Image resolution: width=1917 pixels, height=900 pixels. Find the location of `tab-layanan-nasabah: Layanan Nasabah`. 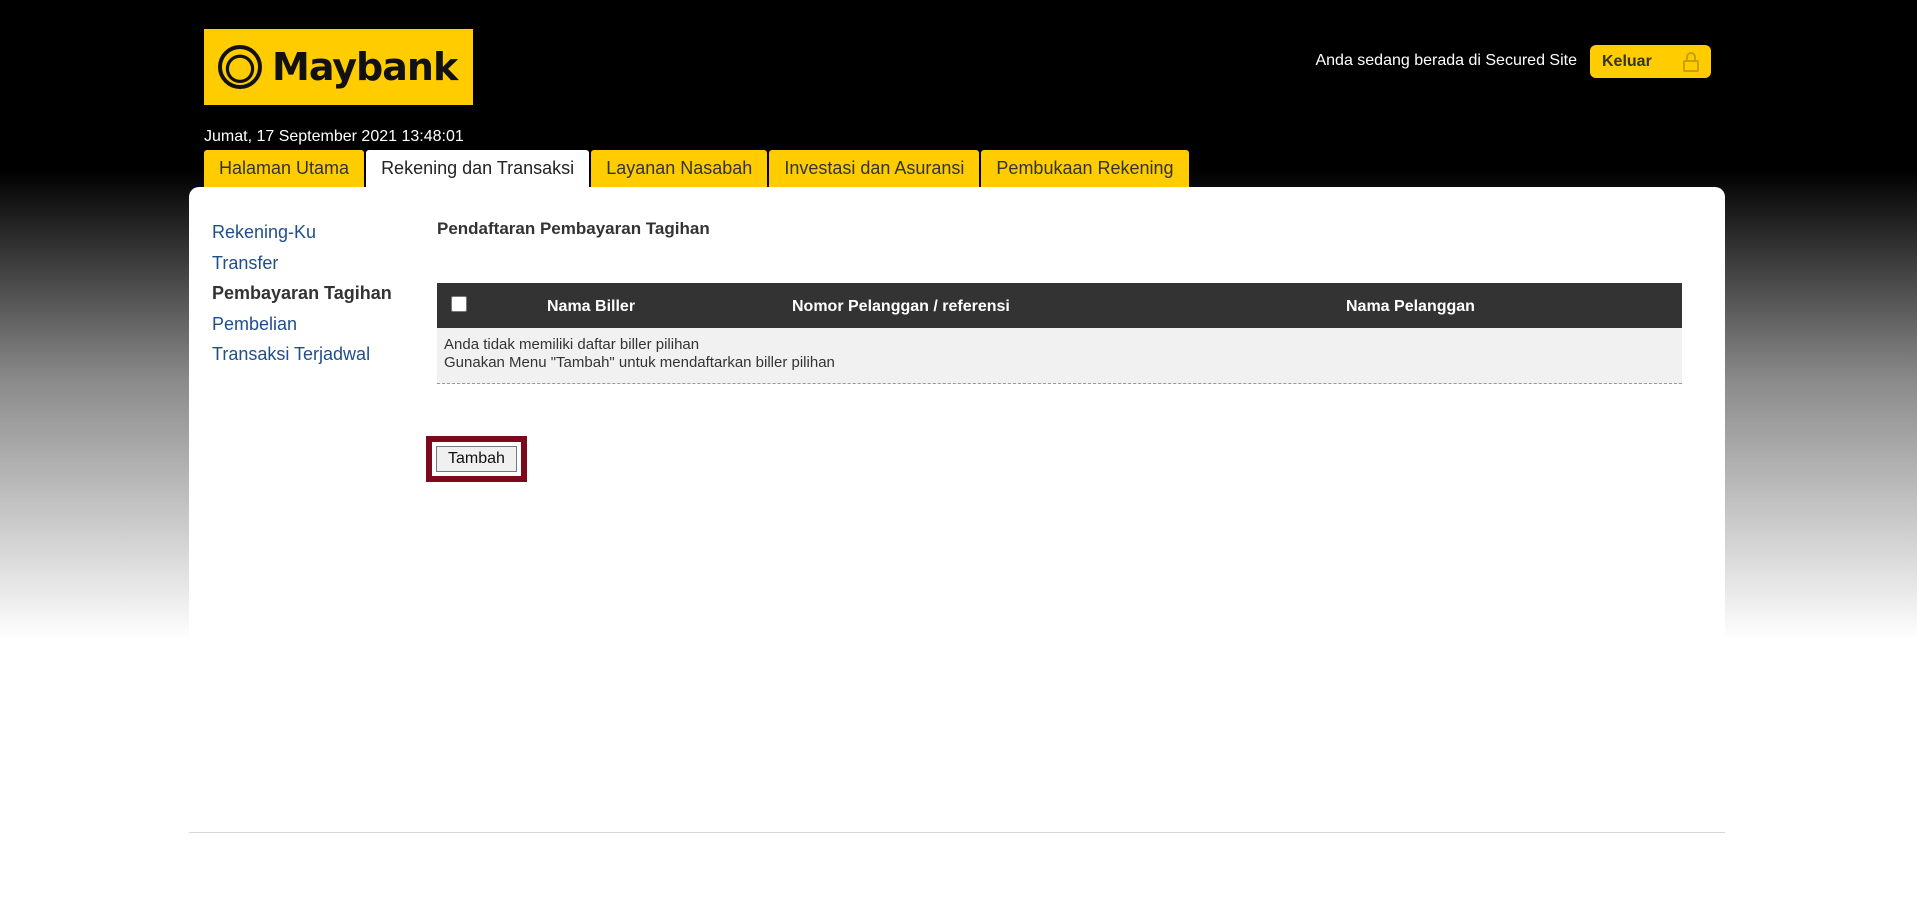

tab-layanan-nasabah: Layanan Nasabah is located at coordinates (679, 168).